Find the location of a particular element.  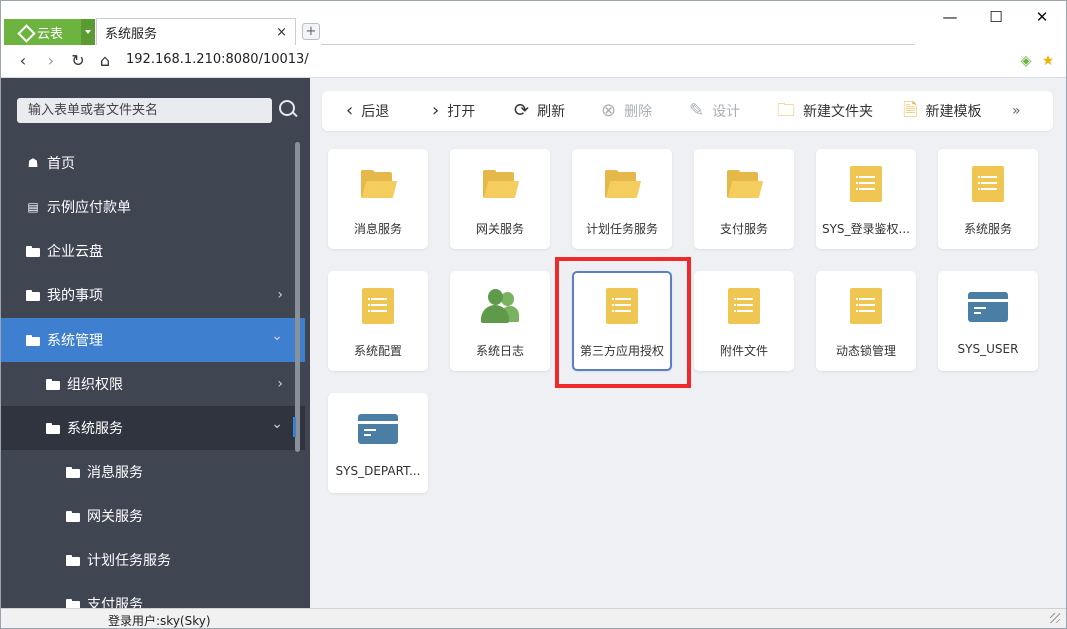

tile-system-service: 系统服务 is located at coordinates (988, 199).